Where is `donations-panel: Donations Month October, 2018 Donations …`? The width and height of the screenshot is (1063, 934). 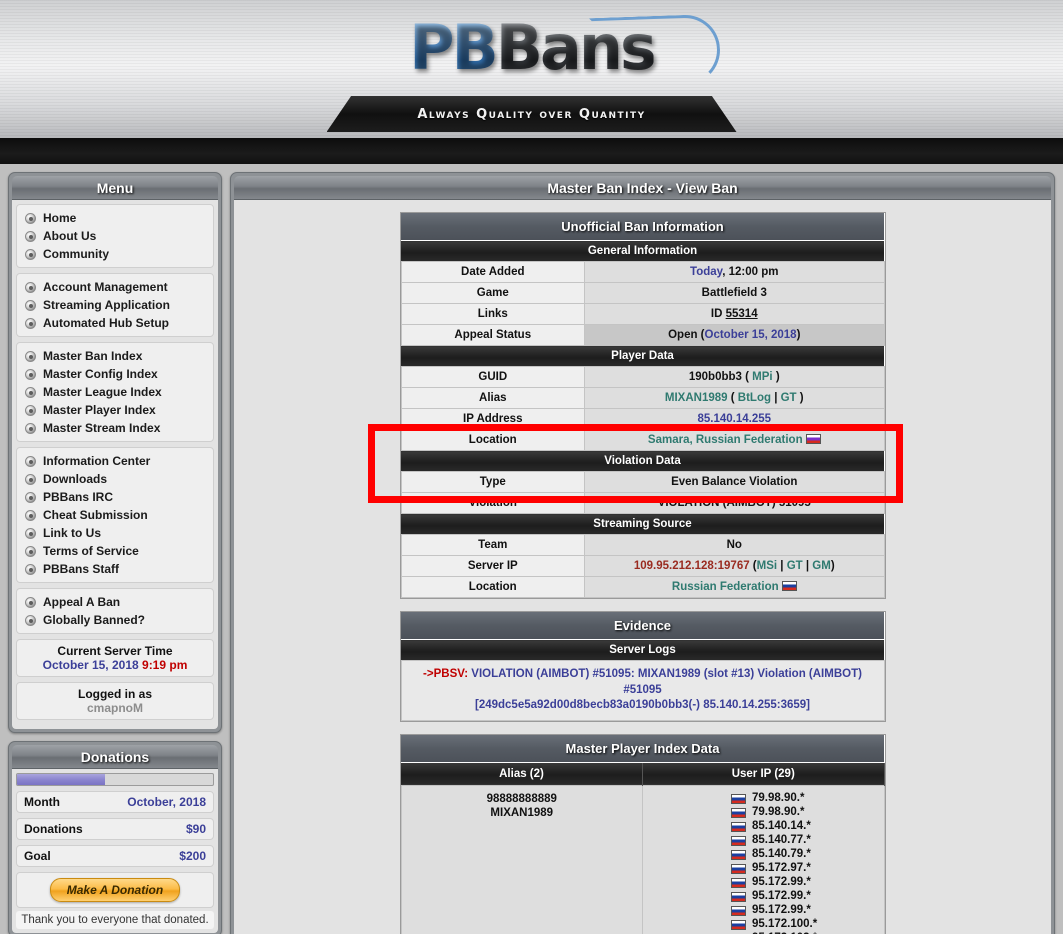
donations-panel: Donations Month October, 2018 Donations … is located at coordinates (115, 837).